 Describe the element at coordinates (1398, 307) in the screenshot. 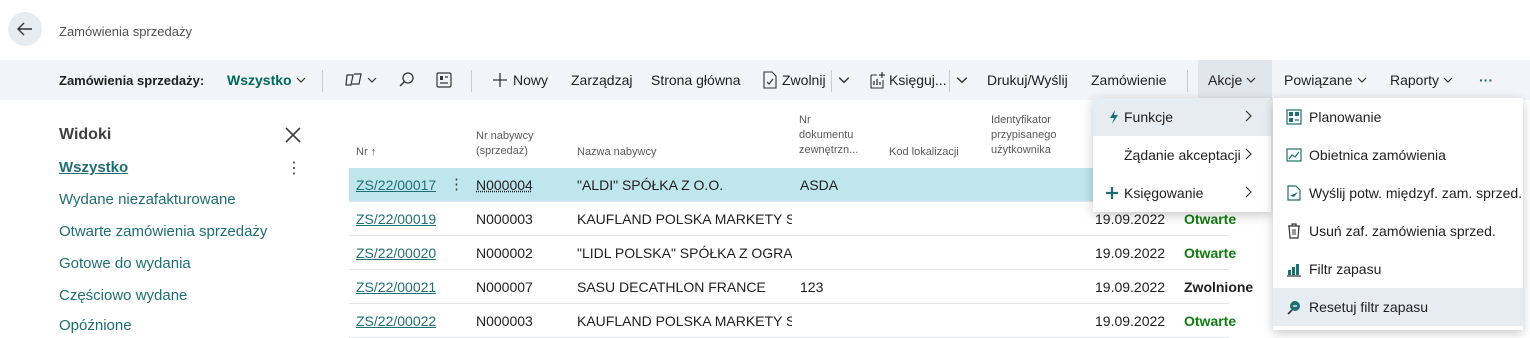

I see `menu-item-reset-stock-filter: Resetuj filtr zapasu` at that location.